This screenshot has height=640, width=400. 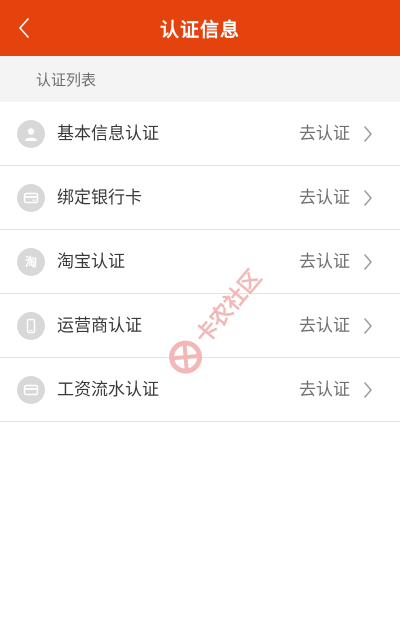 What do you see at coordinates (91, 262) in the screenshot?
I see `list-item-label: 淘宝认证` at bounding box center [91, 262].